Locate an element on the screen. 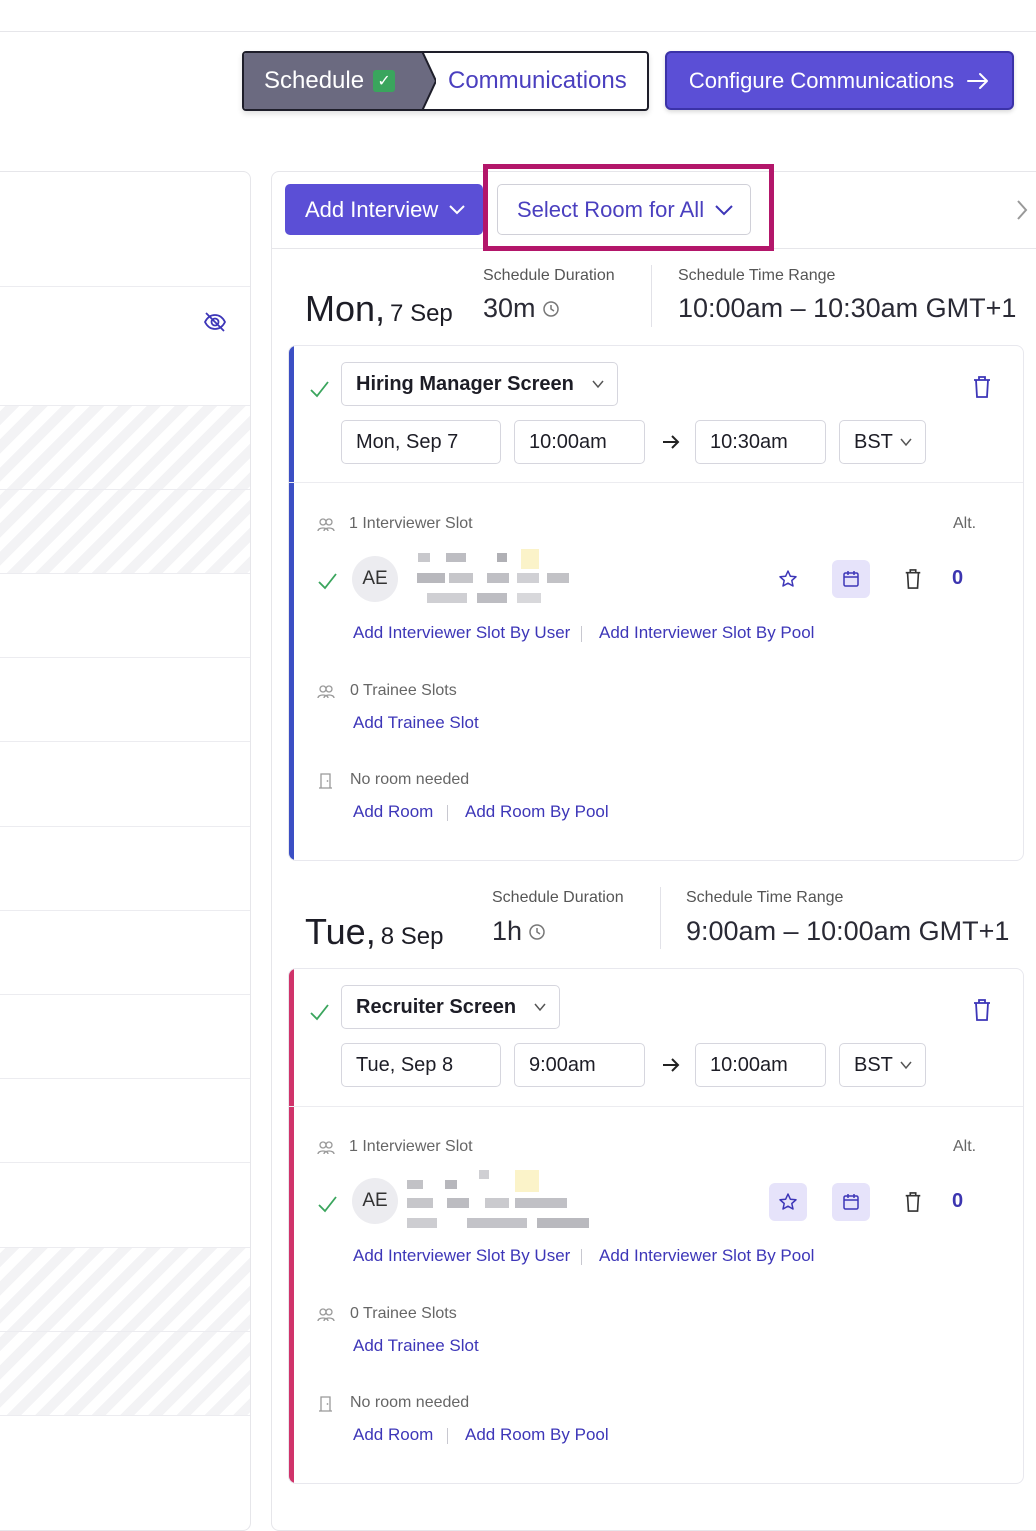  interview-type-value: Recruiter Screen is located at coordinates (436, 1006).